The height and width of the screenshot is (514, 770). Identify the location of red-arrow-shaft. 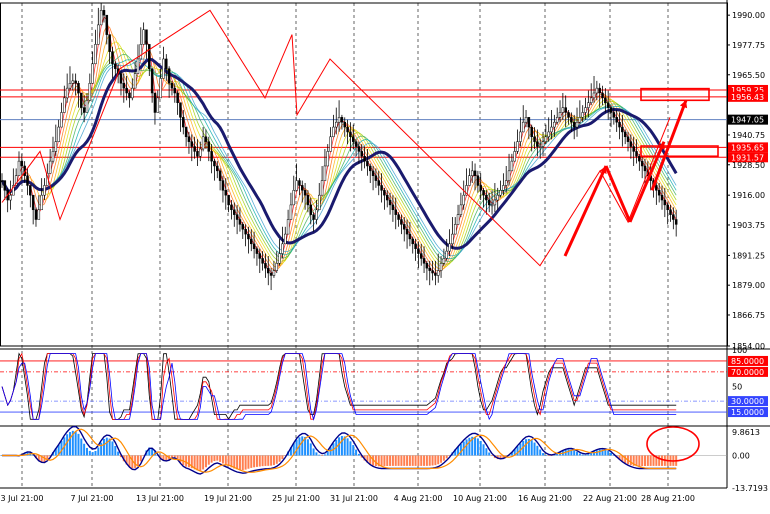
(585, 211).